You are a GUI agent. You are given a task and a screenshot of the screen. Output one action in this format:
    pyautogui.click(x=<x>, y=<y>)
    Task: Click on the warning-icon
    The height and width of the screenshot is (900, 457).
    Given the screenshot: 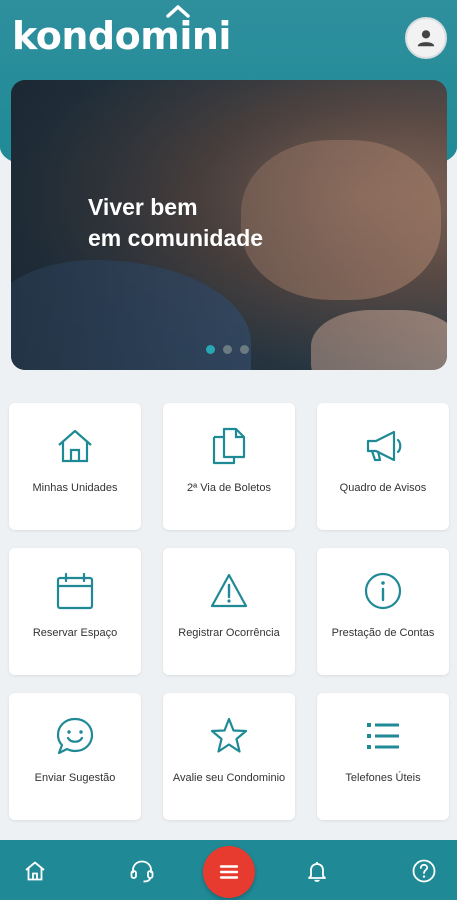 What is the action you would take?
    pyautogui.click(x=229, y=590)
    